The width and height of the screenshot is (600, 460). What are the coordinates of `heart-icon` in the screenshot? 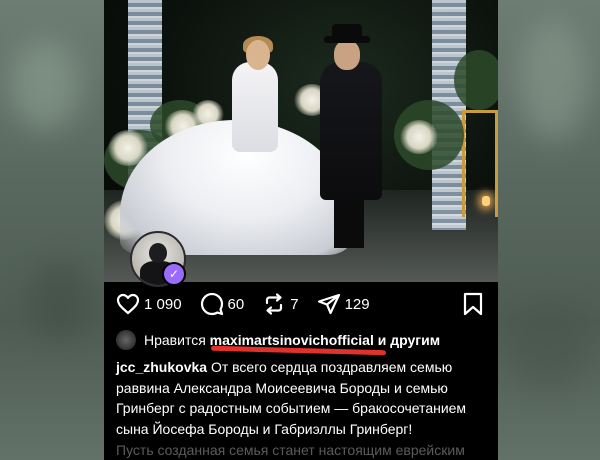 It's located at (128, 304).